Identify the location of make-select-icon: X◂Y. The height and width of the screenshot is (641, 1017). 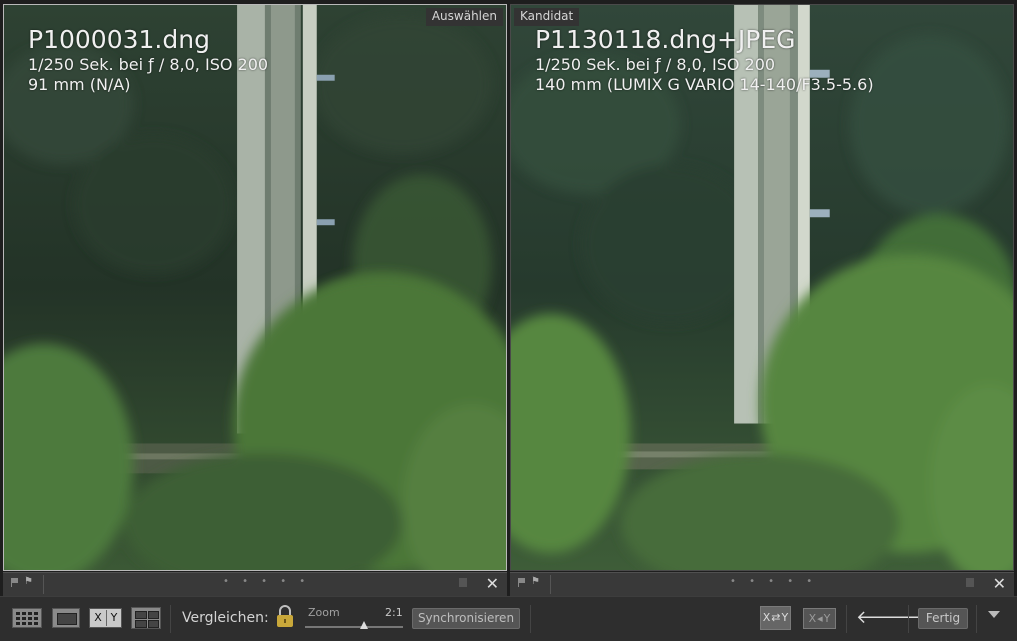
(819, 618).